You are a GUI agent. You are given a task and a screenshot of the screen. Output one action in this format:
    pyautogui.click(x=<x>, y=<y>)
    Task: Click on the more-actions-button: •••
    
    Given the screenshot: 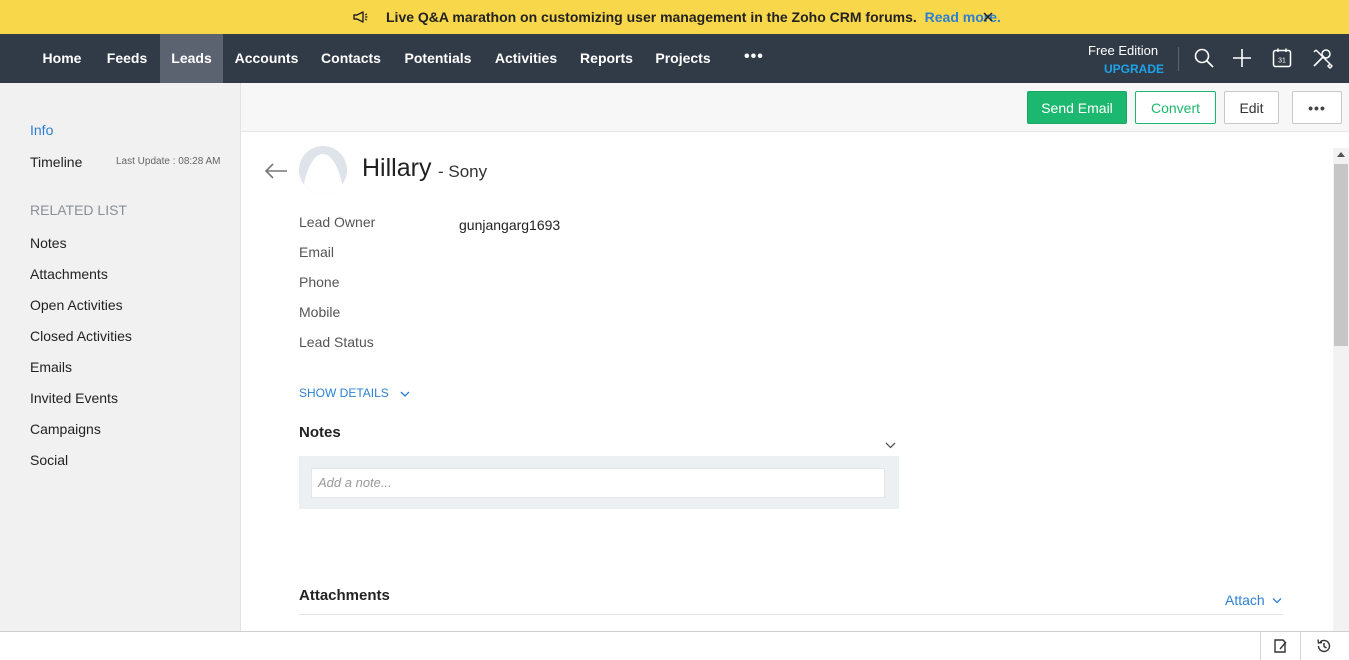 What is the action you would take?
    pyautogui.click(x=1317, y=107)
    